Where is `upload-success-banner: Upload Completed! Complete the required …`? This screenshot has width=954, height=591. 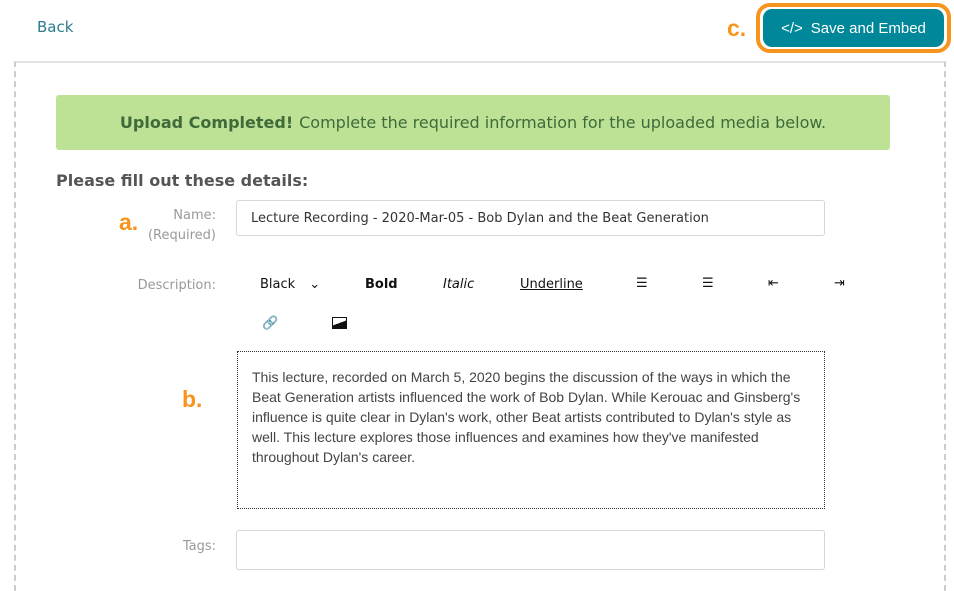 upload-success-banner: Upload Completed! Complete the required … is located at coordinates (473, 122).